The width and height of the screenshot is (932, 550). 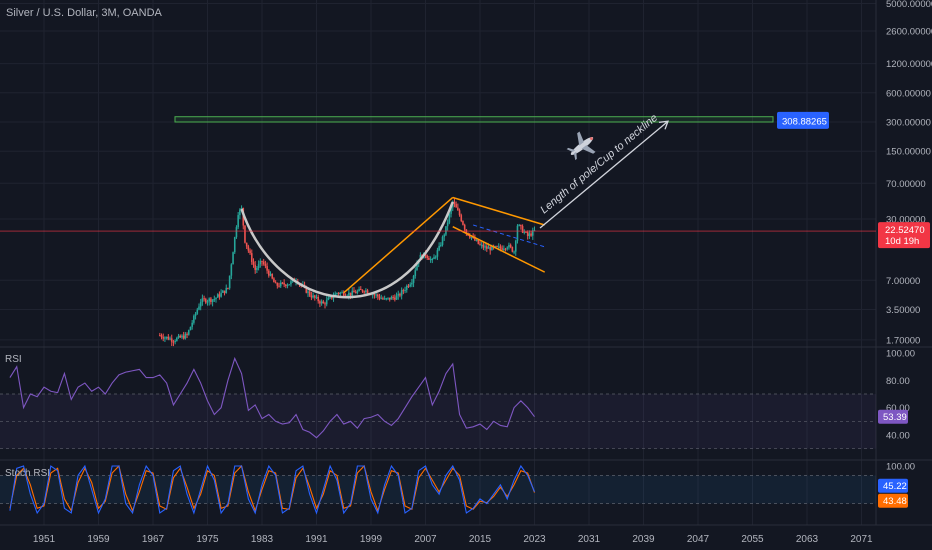 I want to click on chart-title: Silver / U.S. Dollar, 3M, OANDA, so click(x=84, y=13).